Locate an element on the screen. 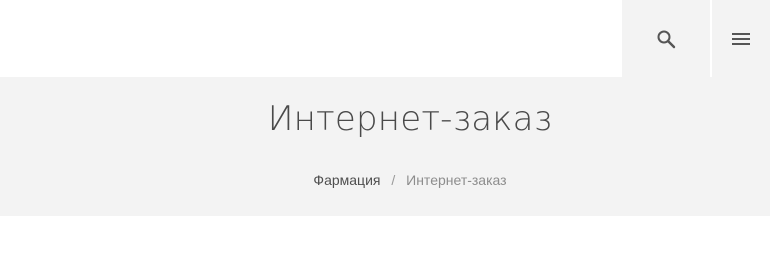  search-icon is located at coordinates (666, 39).